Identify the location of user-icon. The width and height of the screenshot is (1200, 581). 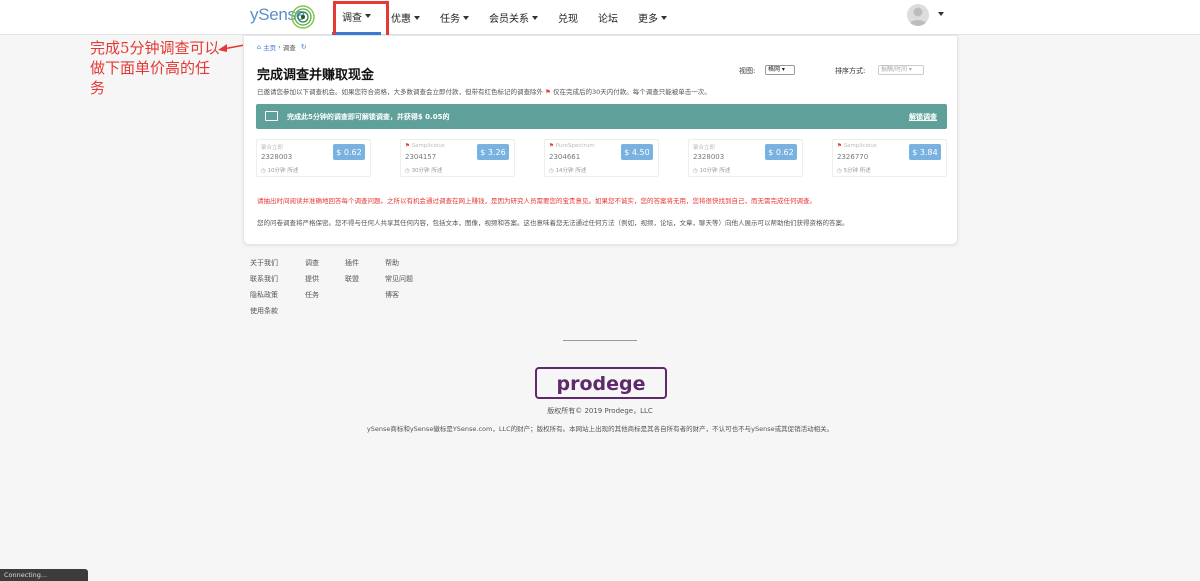
(918, 16).